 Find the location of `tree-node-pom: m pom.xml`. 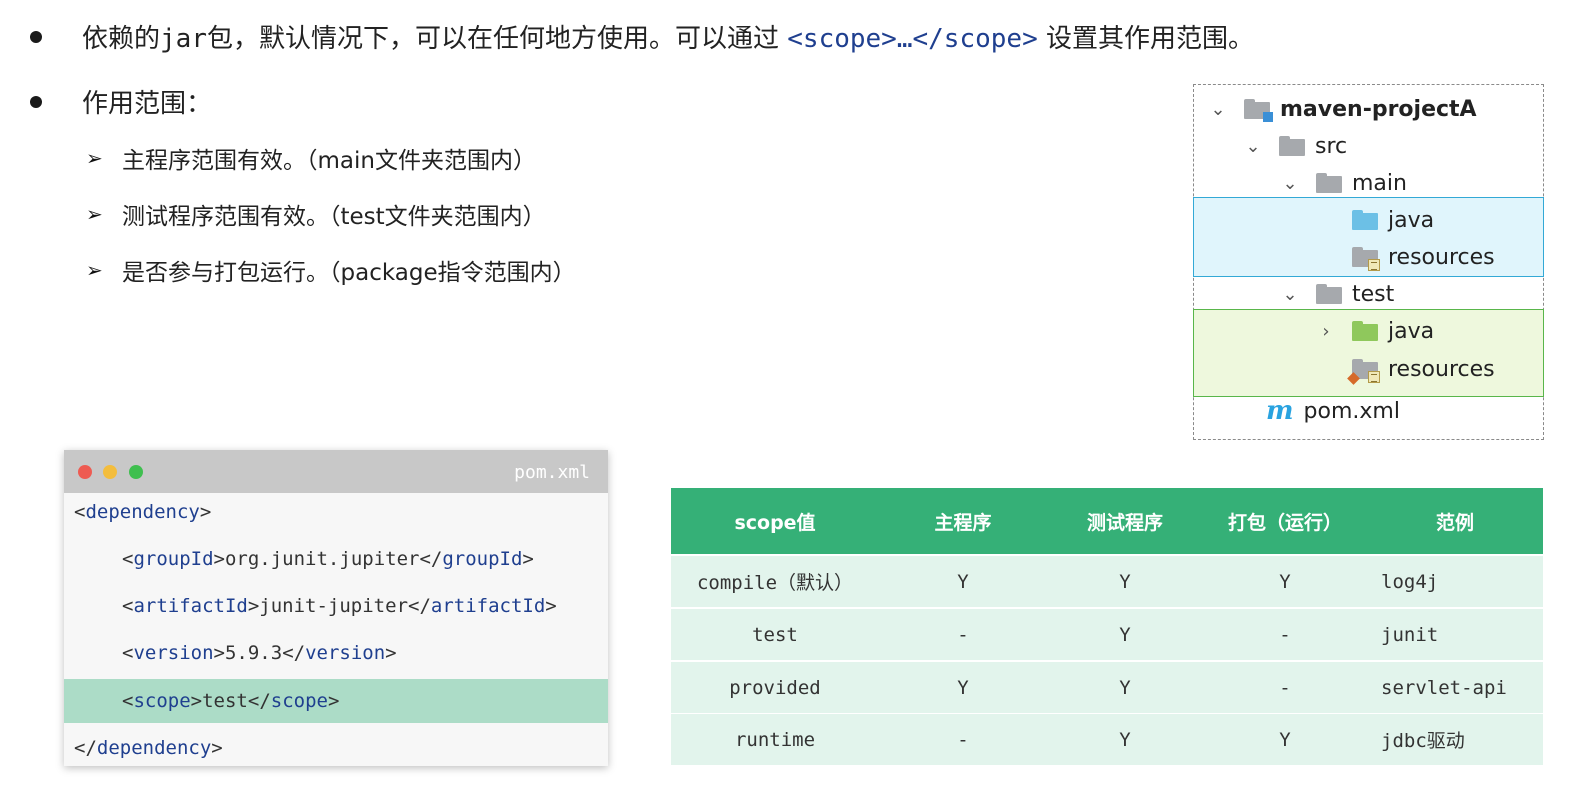

tree-node-pom: m pom.xml is located at coordinates (1333, 411).